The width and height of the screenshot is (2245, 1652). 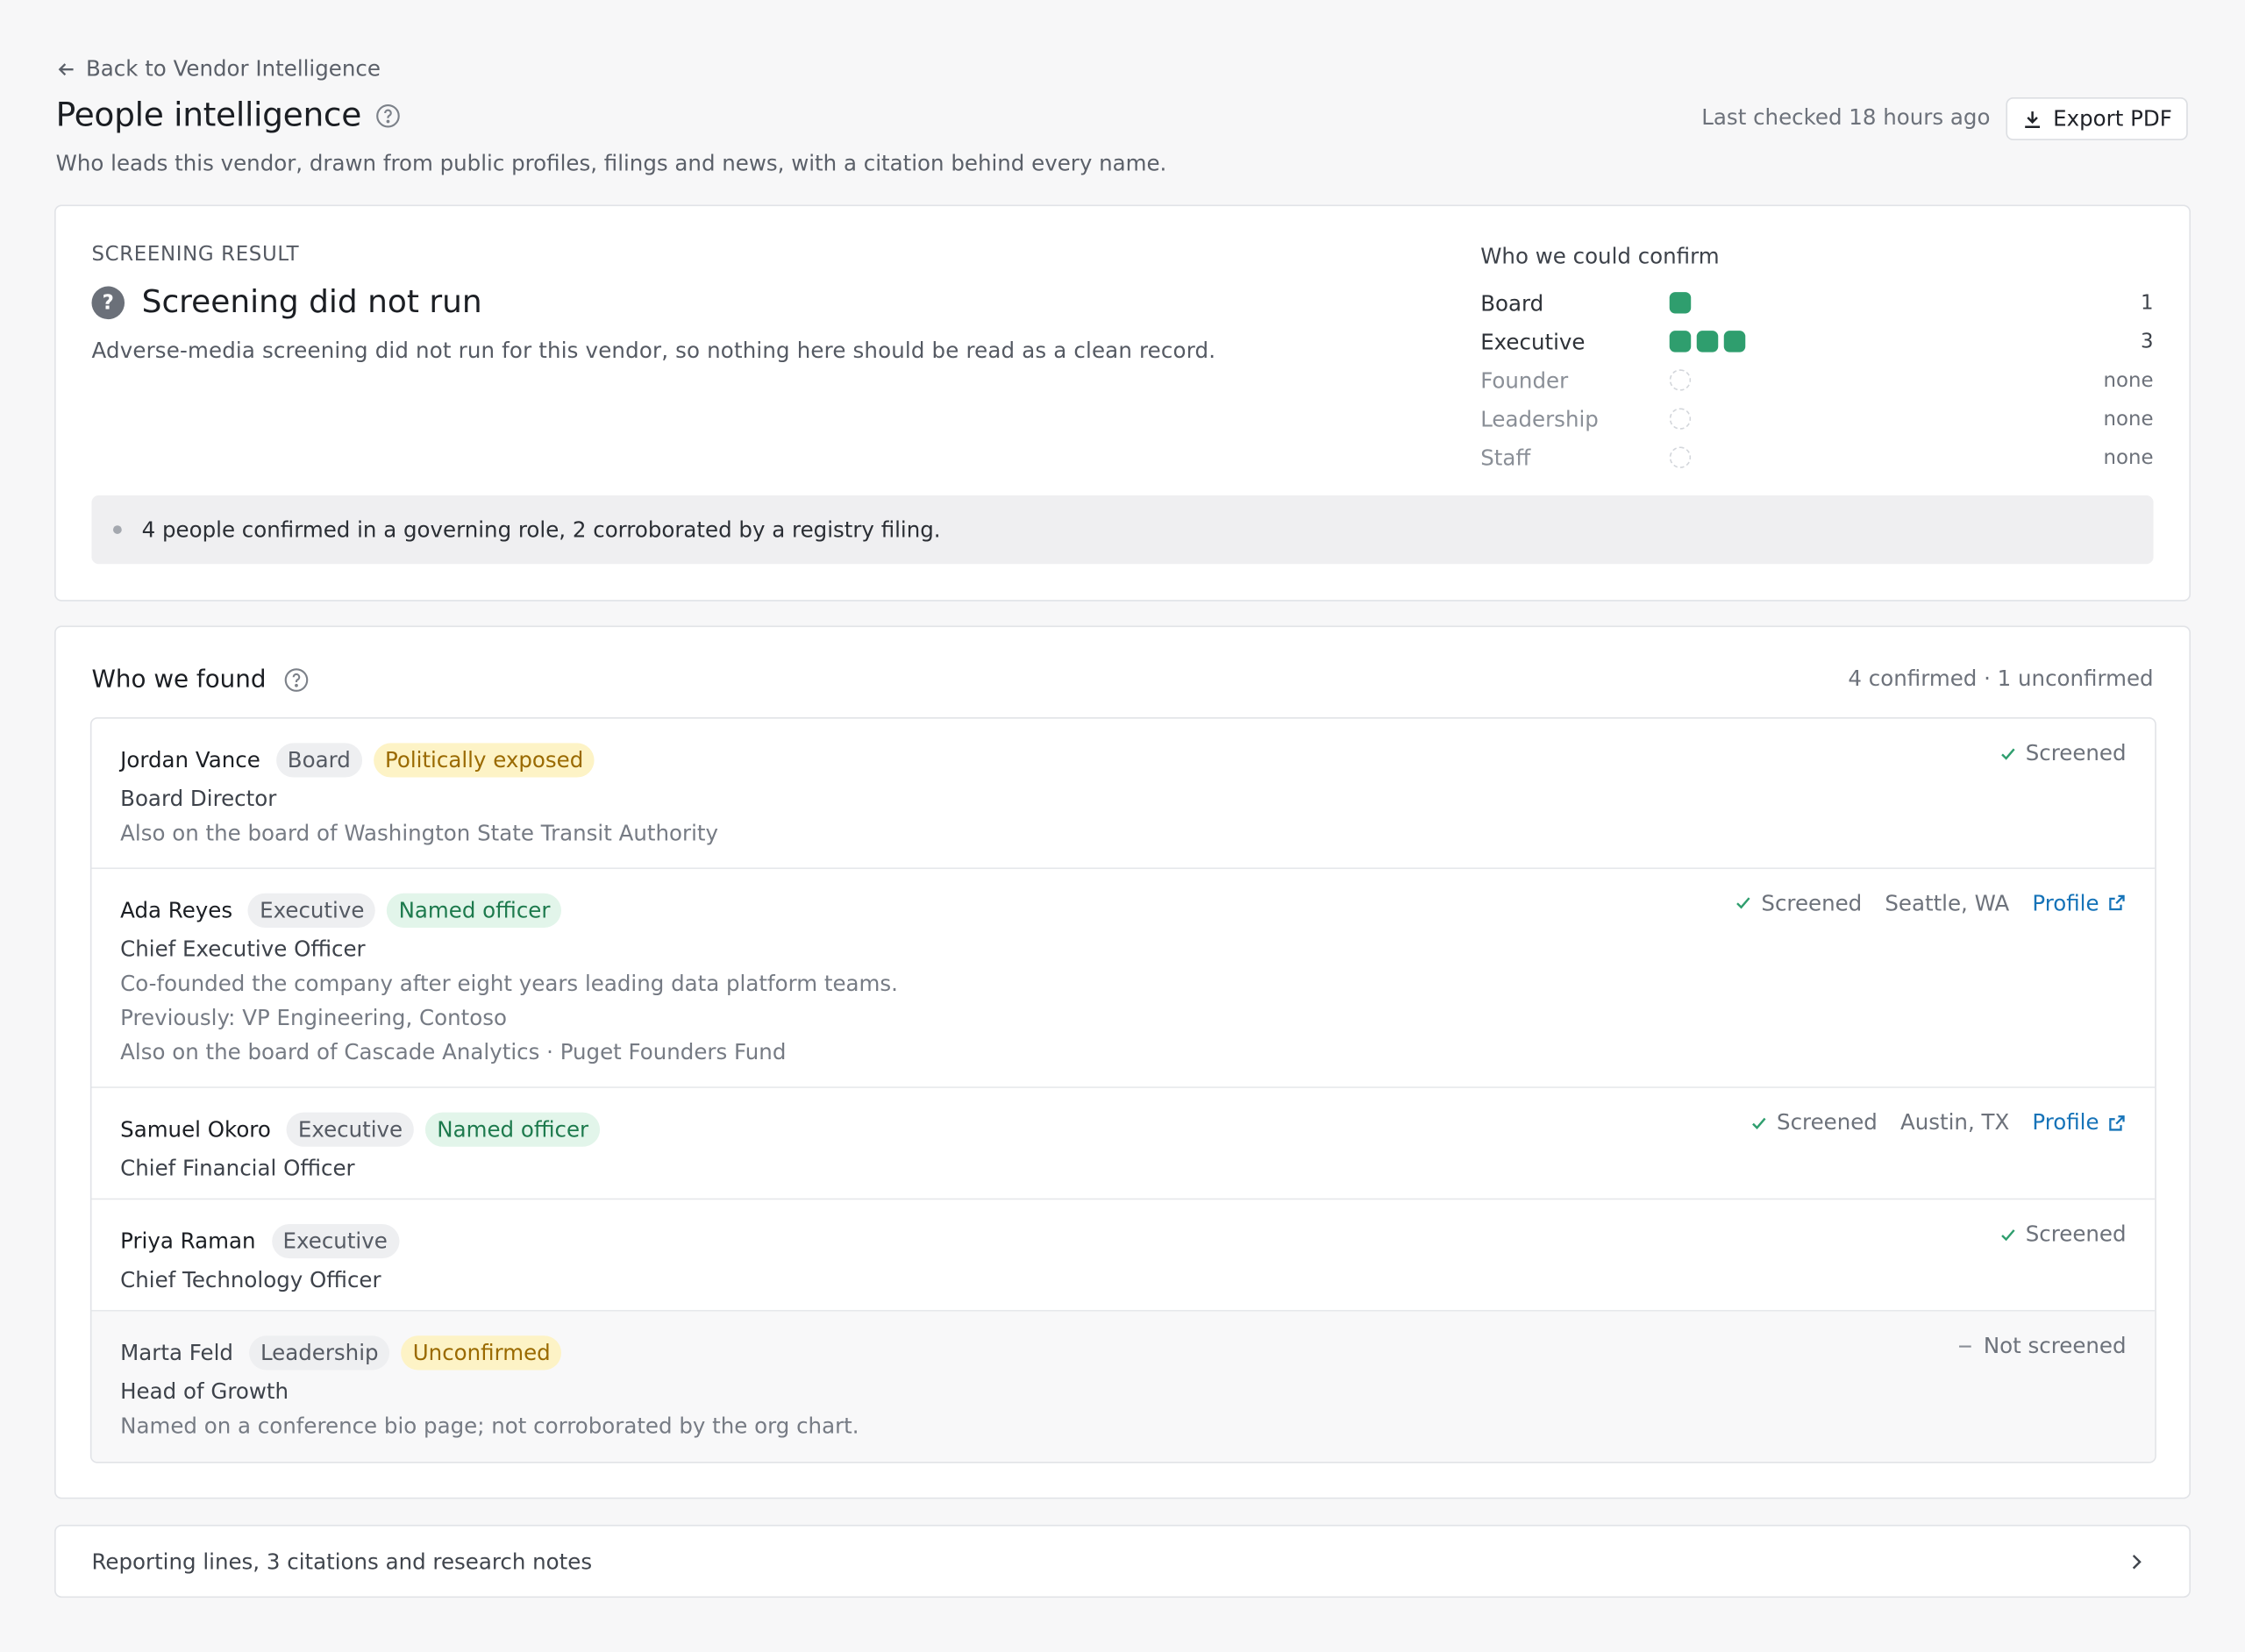 What do you see at coordinates (233, 68) in the screenshot?
I see `back-link-label: Back to Vendor Intelligence` at bounding box center [233, 68].